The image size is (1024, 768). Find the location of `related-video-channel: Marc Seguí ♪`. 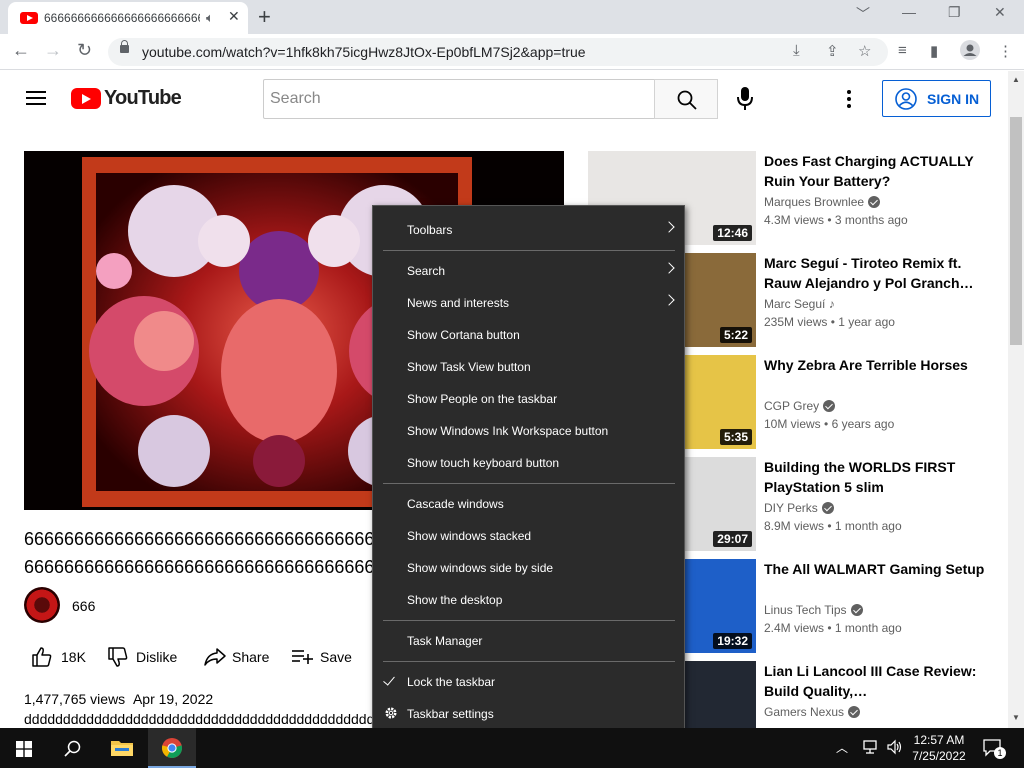

related-video-channel: Marc Seguí ♪ is located at coordinates (799, 304).